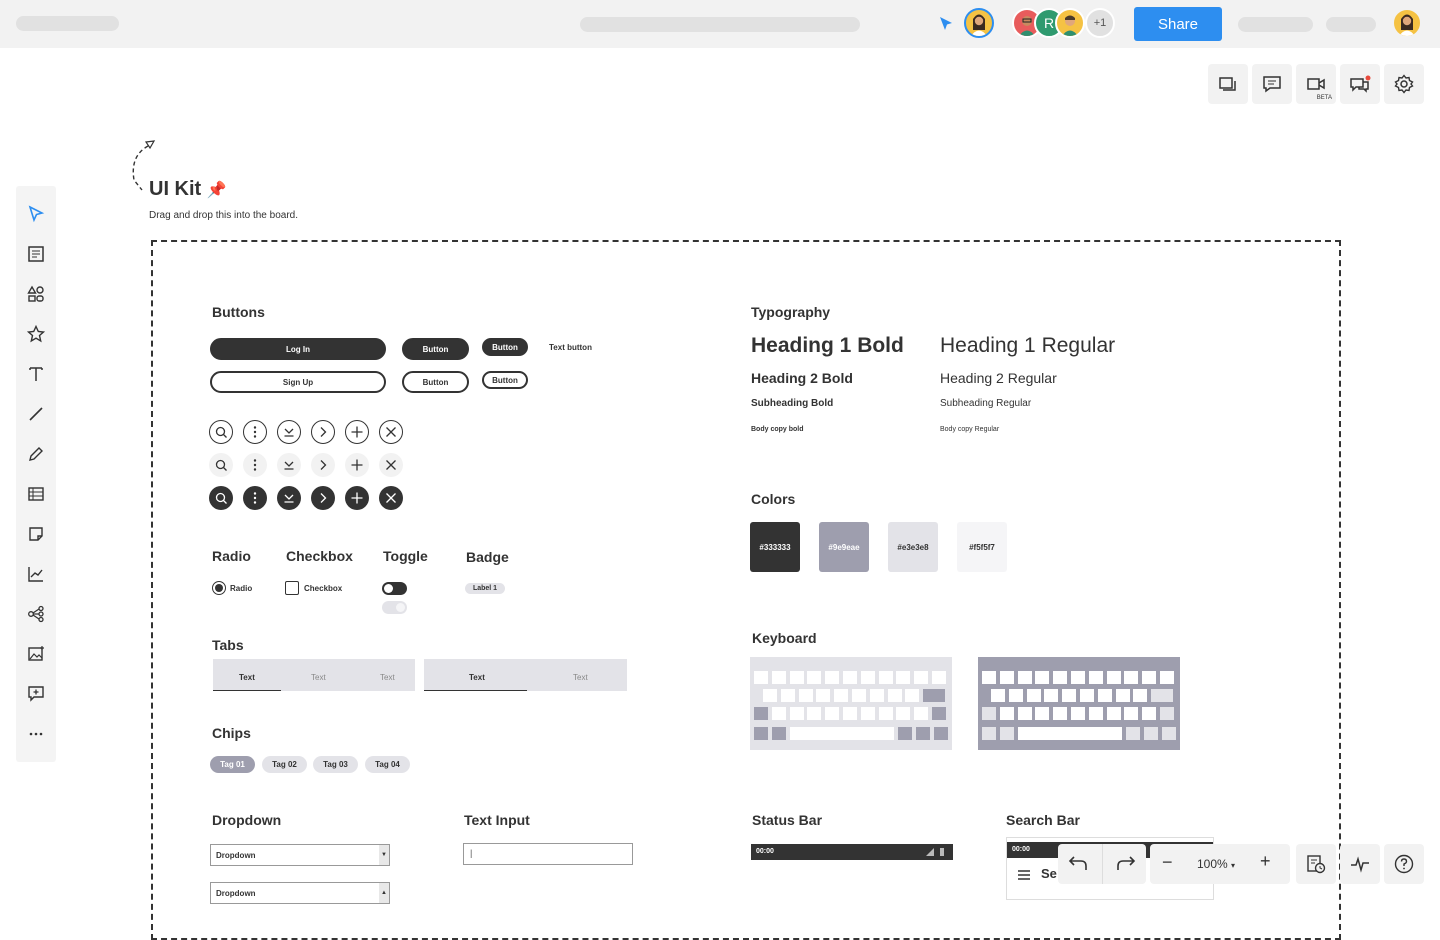 This screenshot has height=940, width=1440. Describe the element at coordinates (219, 588) in the screenshot. I see `radio-button` at that location.